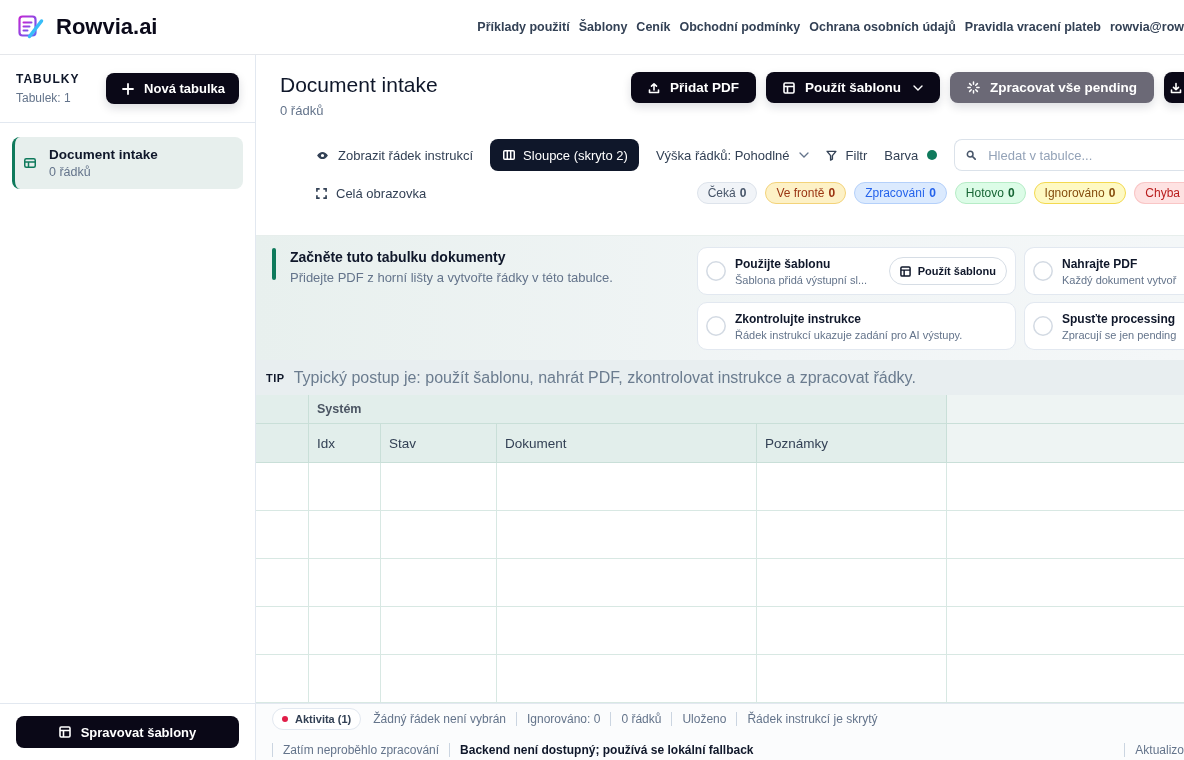 This screenshot has height=760, width=1184. What do you see at coordinates (799, 318) in the screenshot?
I see `step-title: Zkontrolujte instrukce` at bounding box center [799, 318].